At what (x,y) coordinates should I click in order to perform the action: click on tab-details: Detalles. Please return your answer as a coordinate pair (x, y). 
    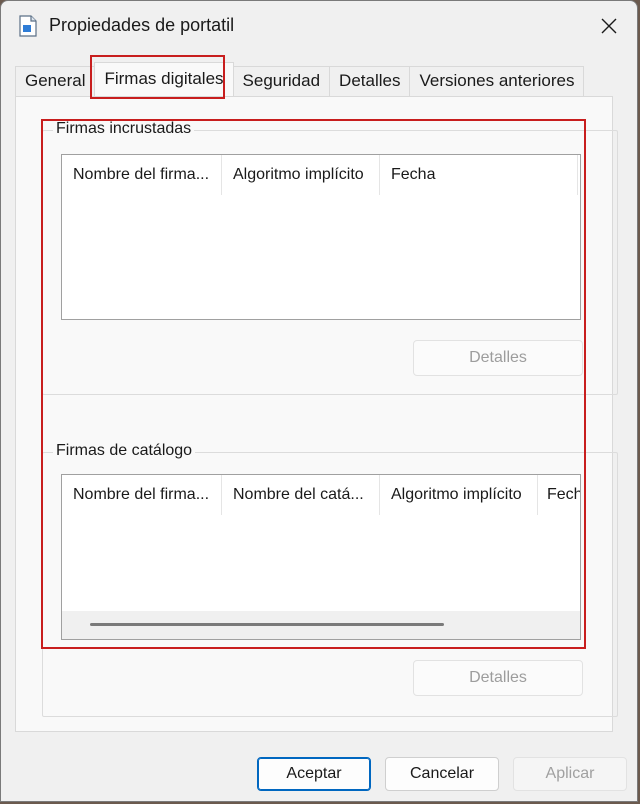
    Looking at the image, I should click on (370, 81).